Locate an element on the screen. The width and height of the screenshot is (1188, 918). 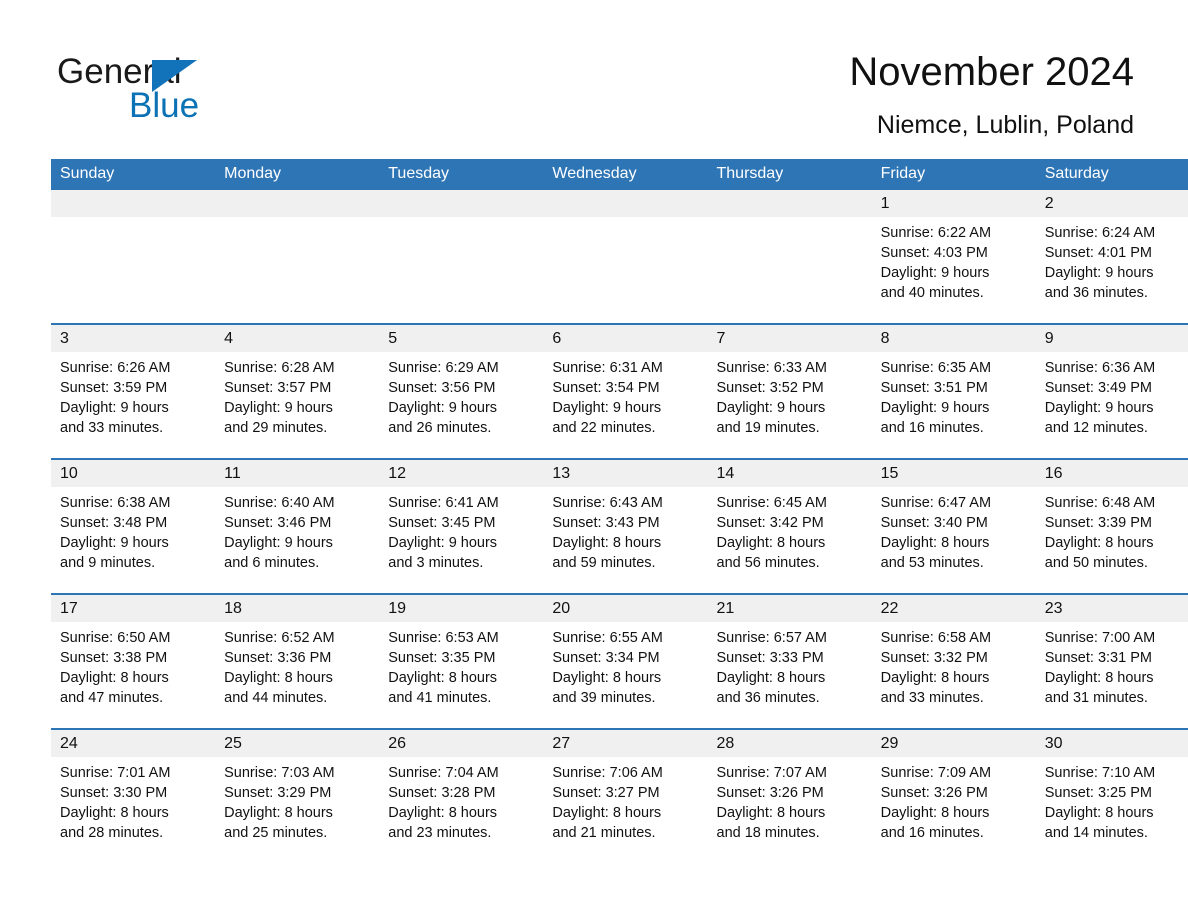
sunrise-text: Sunrise: 6:43 AM is located at coordinates (607, 503).